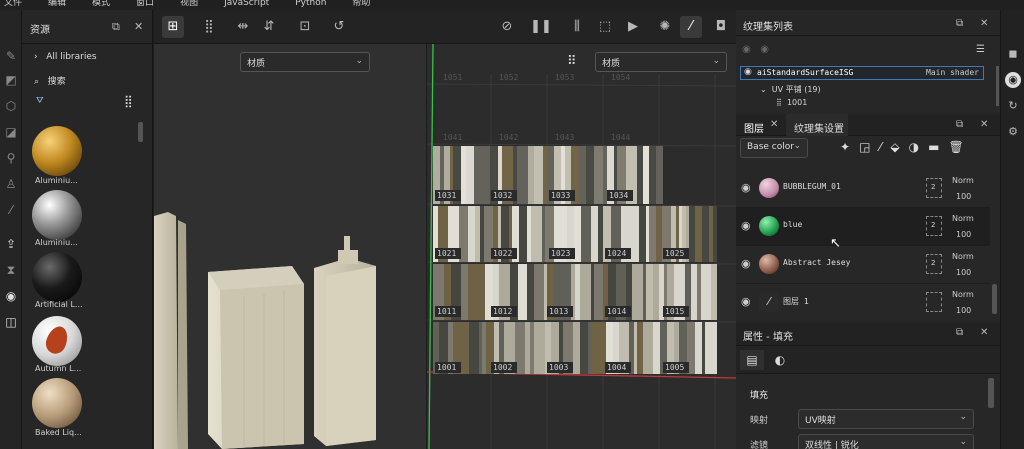  What do you see at coordinates (1013, 54) in the screenshot?
I see `texture-set-list-icon: ◼` at bounding box center [1013, 54].